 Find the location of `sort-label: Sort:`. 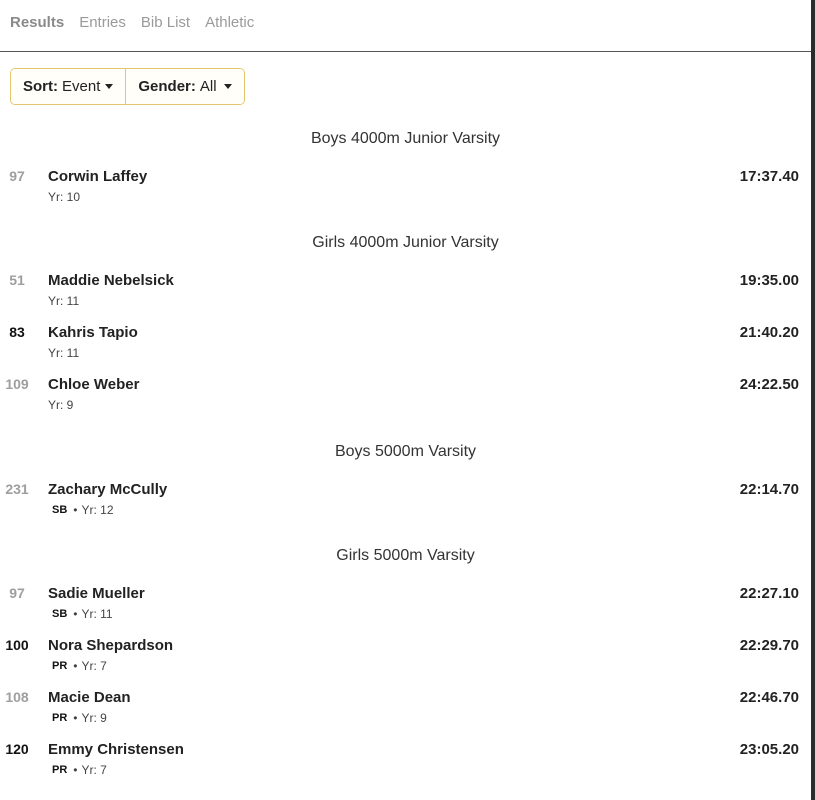

sort-label: Sort: is located at coordinates (40, 86).